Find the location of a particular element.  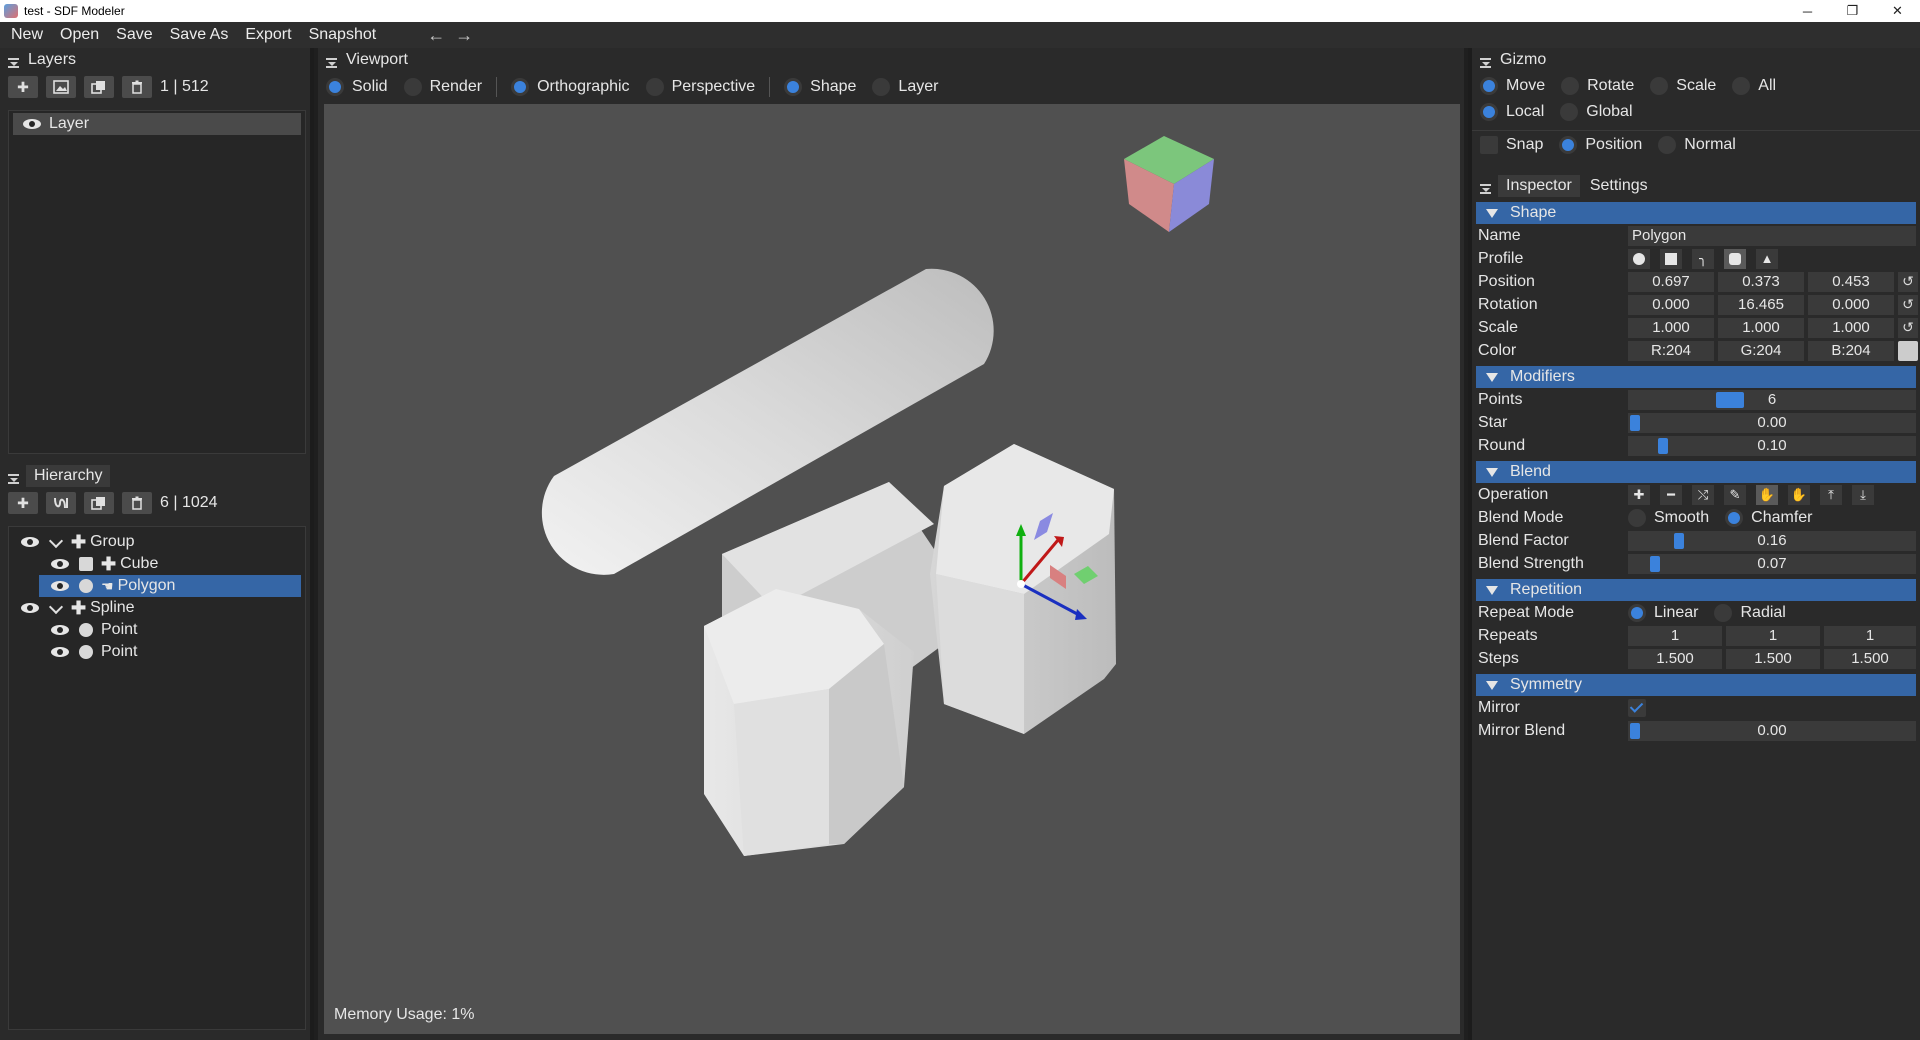

profile-round-button is located at coordinates (1639, 258).